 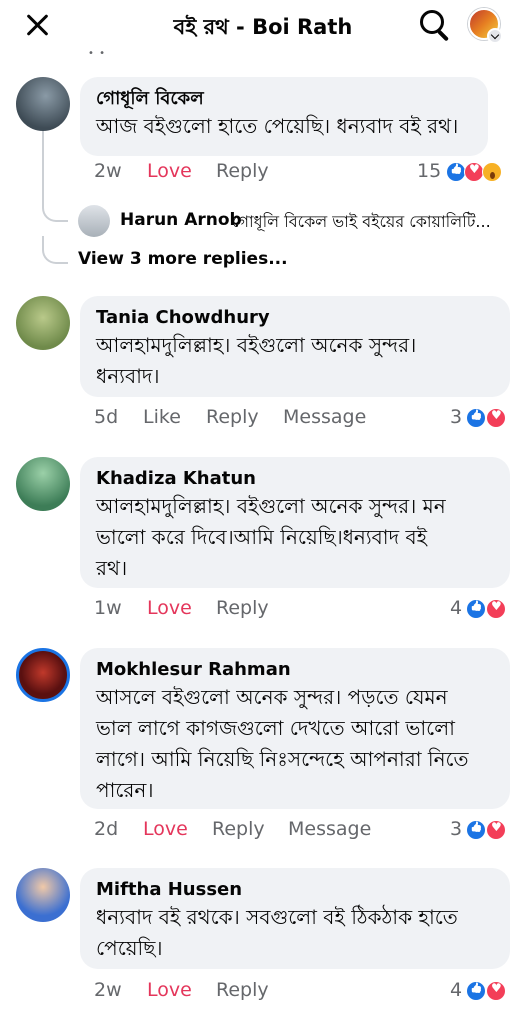 What do you see at coordinates (112, 568) in the screenshot?
I see `comment-text: রথ।` at bounding box center [112, 568].